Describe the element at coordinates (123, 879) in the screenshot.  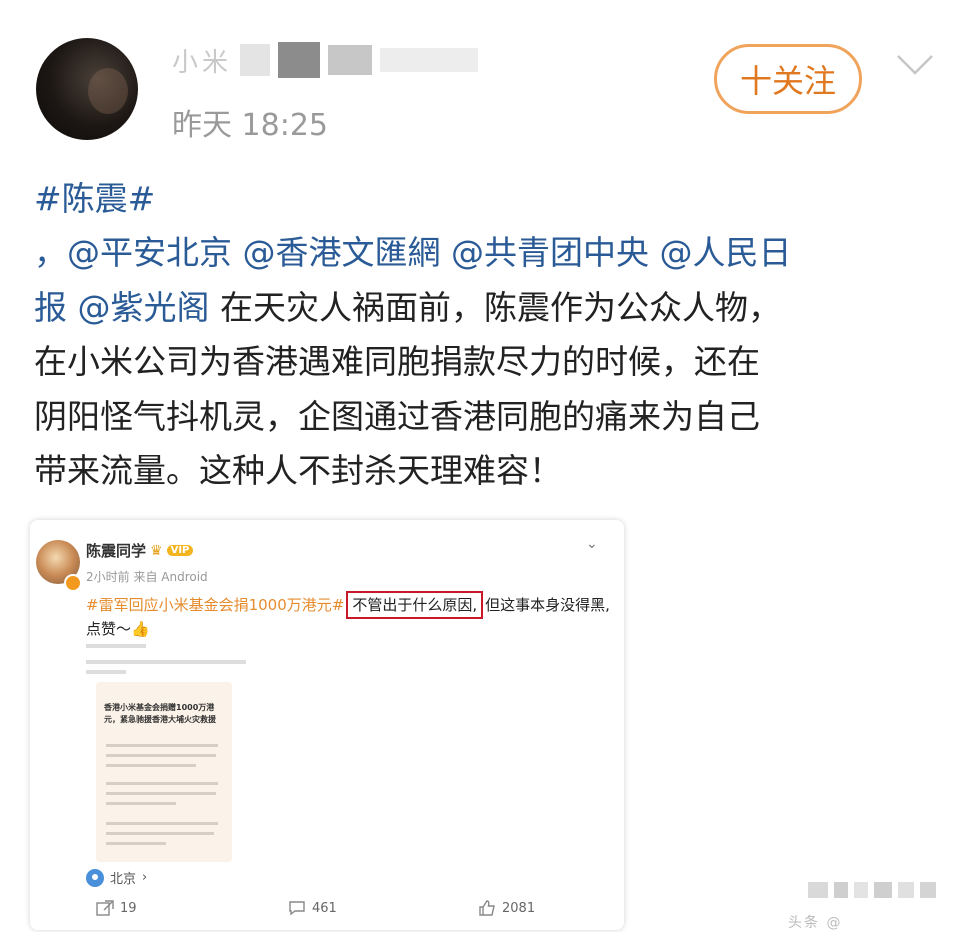
I see `location-name: 北京` at that location.